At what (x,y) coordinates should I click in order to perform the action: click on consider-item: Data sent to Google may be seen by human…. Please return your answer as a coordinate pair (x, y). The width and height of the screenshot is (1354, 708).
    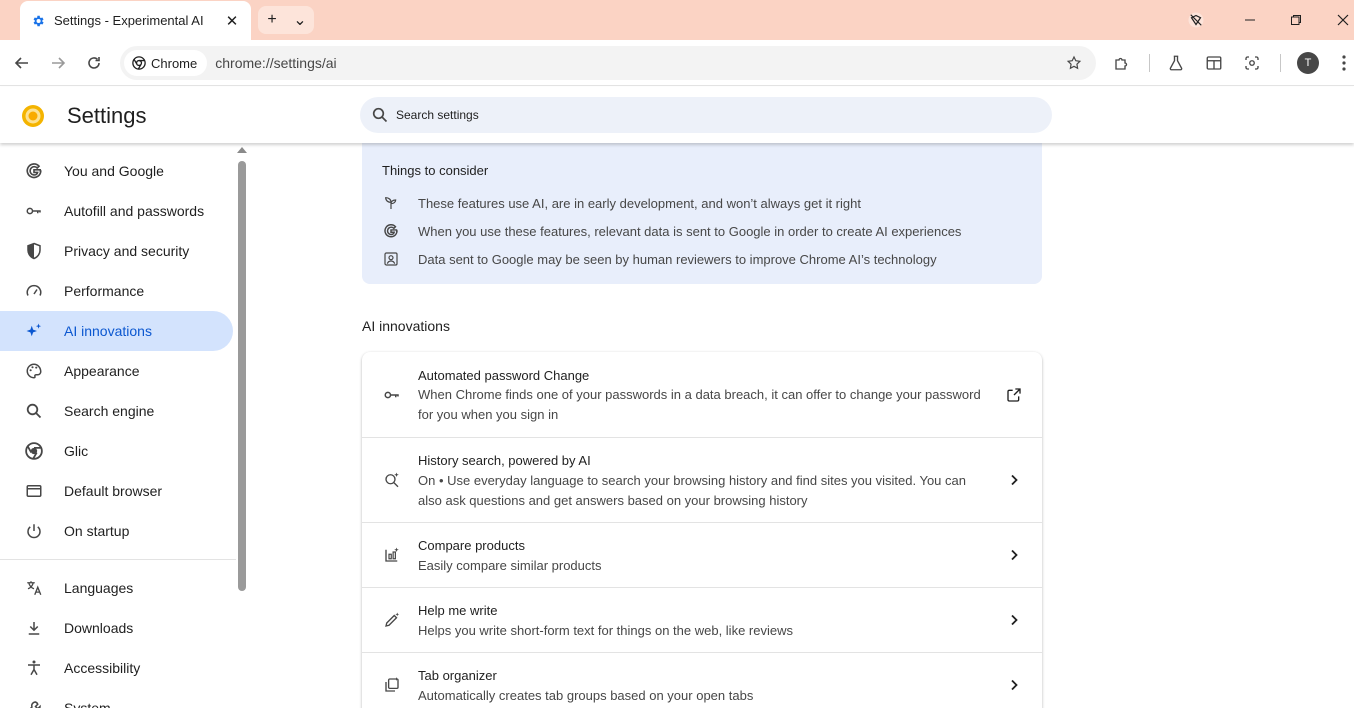
    Looking at the image, I should click on (659, 259).